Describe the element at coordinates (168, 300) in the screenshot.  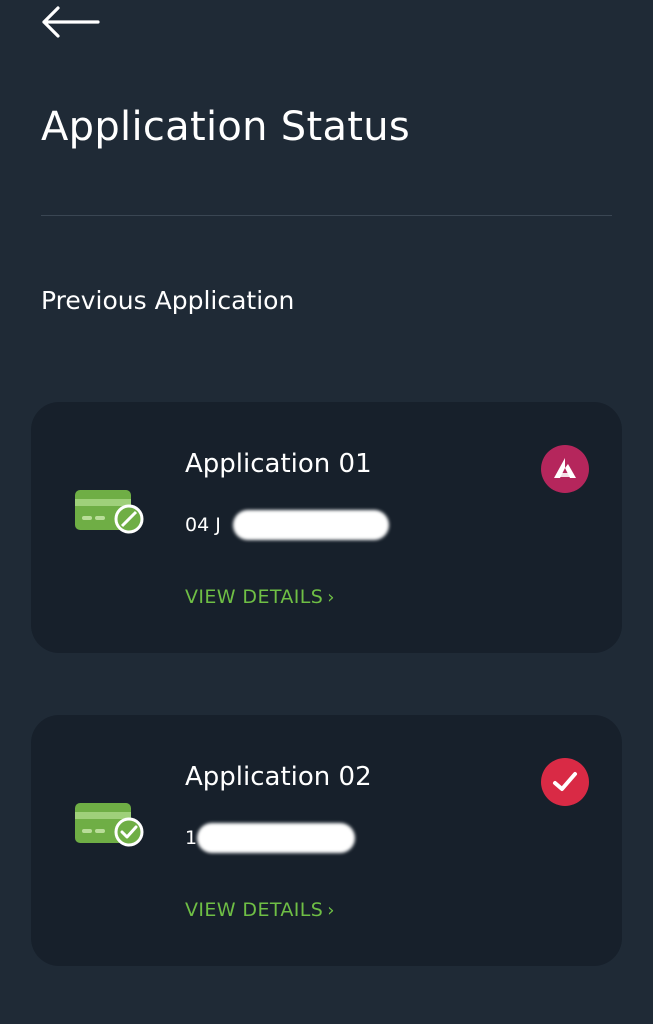
I see `section-title: Previous Application` at that location.